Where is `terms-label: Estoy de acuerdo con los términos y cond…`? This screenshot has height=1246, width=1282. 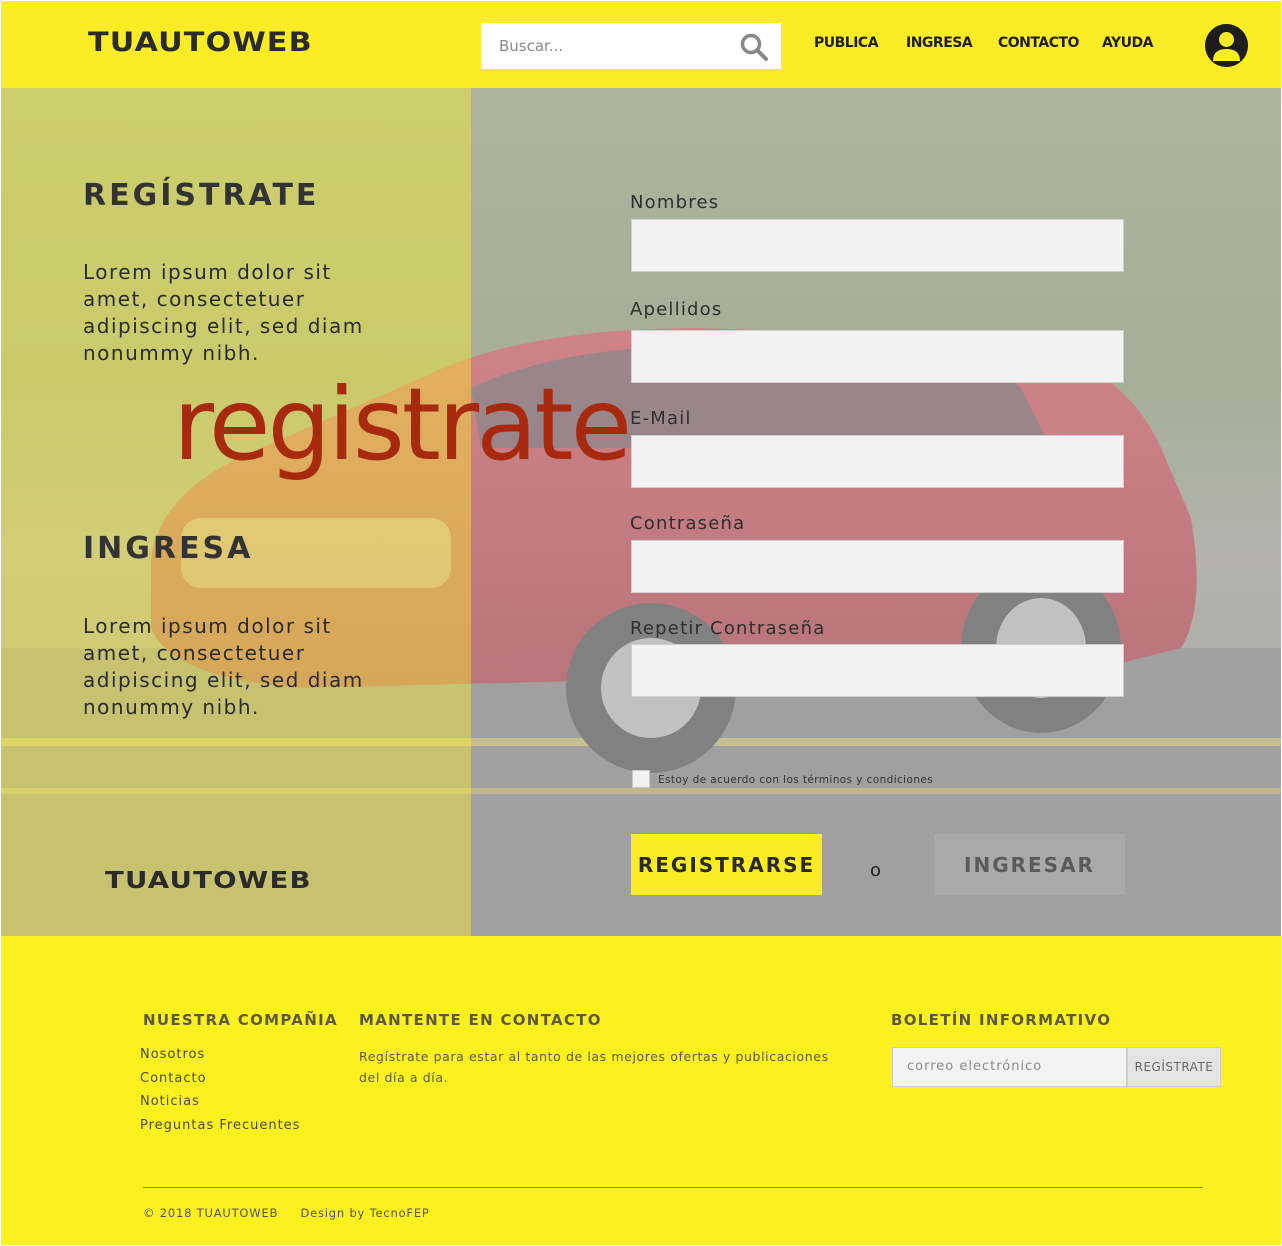 terms-label: Estoy de acuerdo con los términos y cond… is located at coordinates (796, 780).